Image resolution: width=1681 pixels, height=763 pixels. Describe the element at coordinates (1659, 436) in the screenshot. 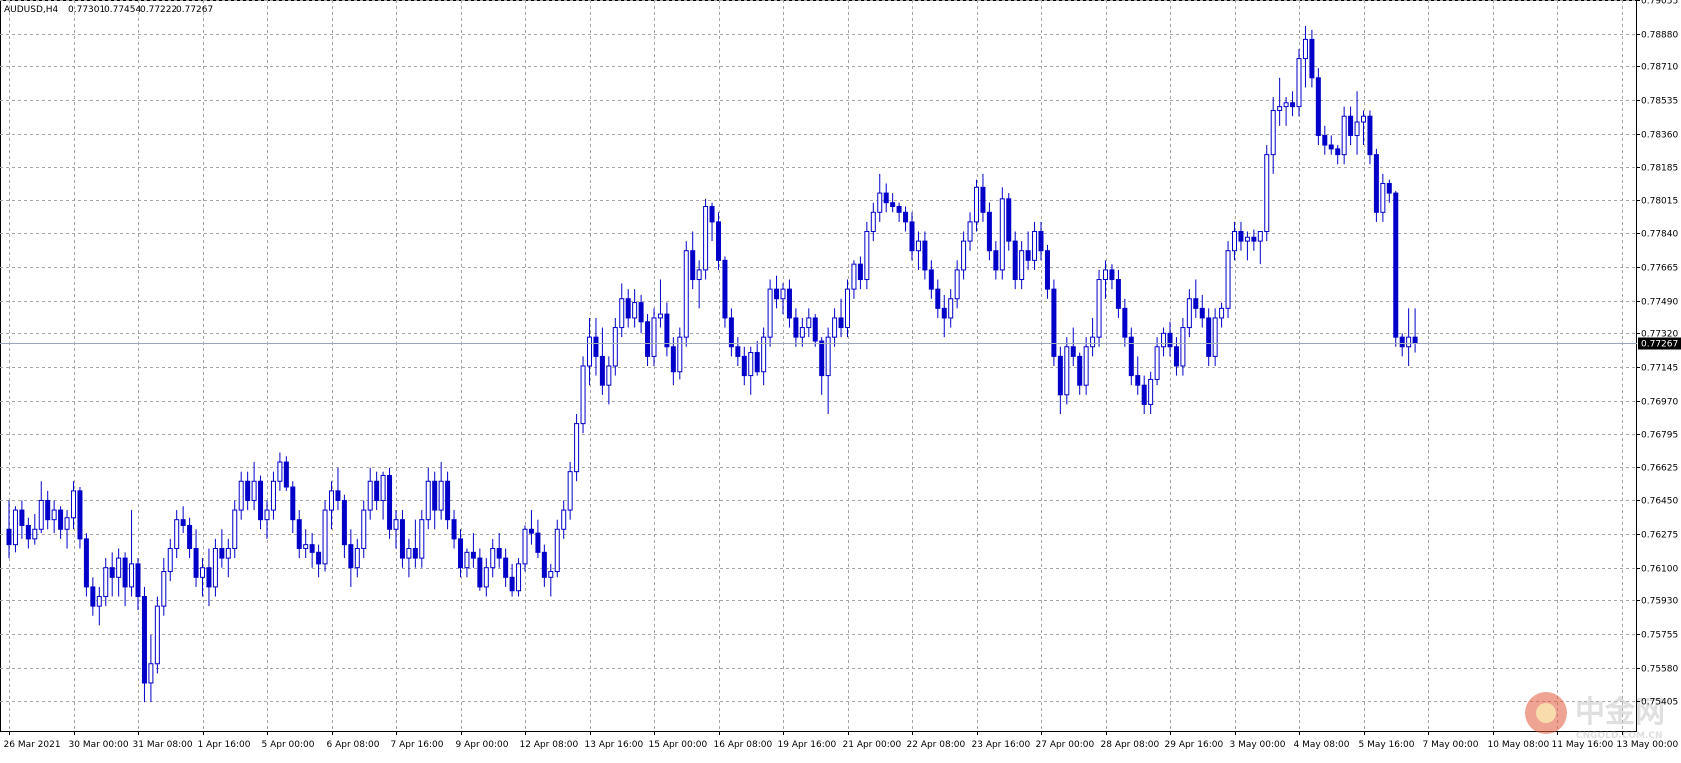

I see `y-tick-label: 0.76795` at that location.